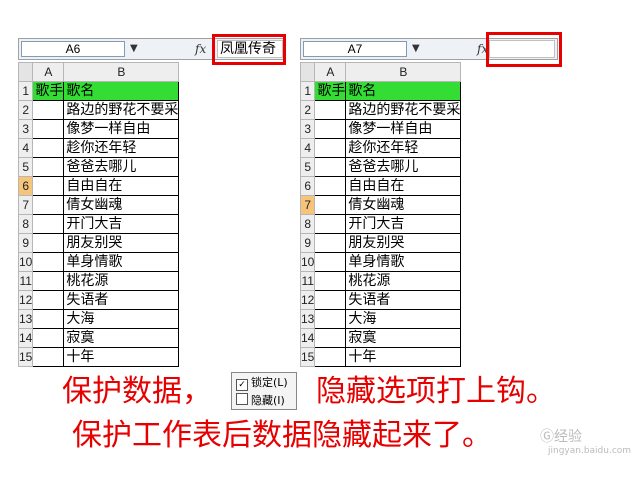 Image resolution: width=640 pixels, height=480 pixels. Describe the element at coordinates (403, 224) in the screenshot. I see `cell-b: 开门大吉` at that location.